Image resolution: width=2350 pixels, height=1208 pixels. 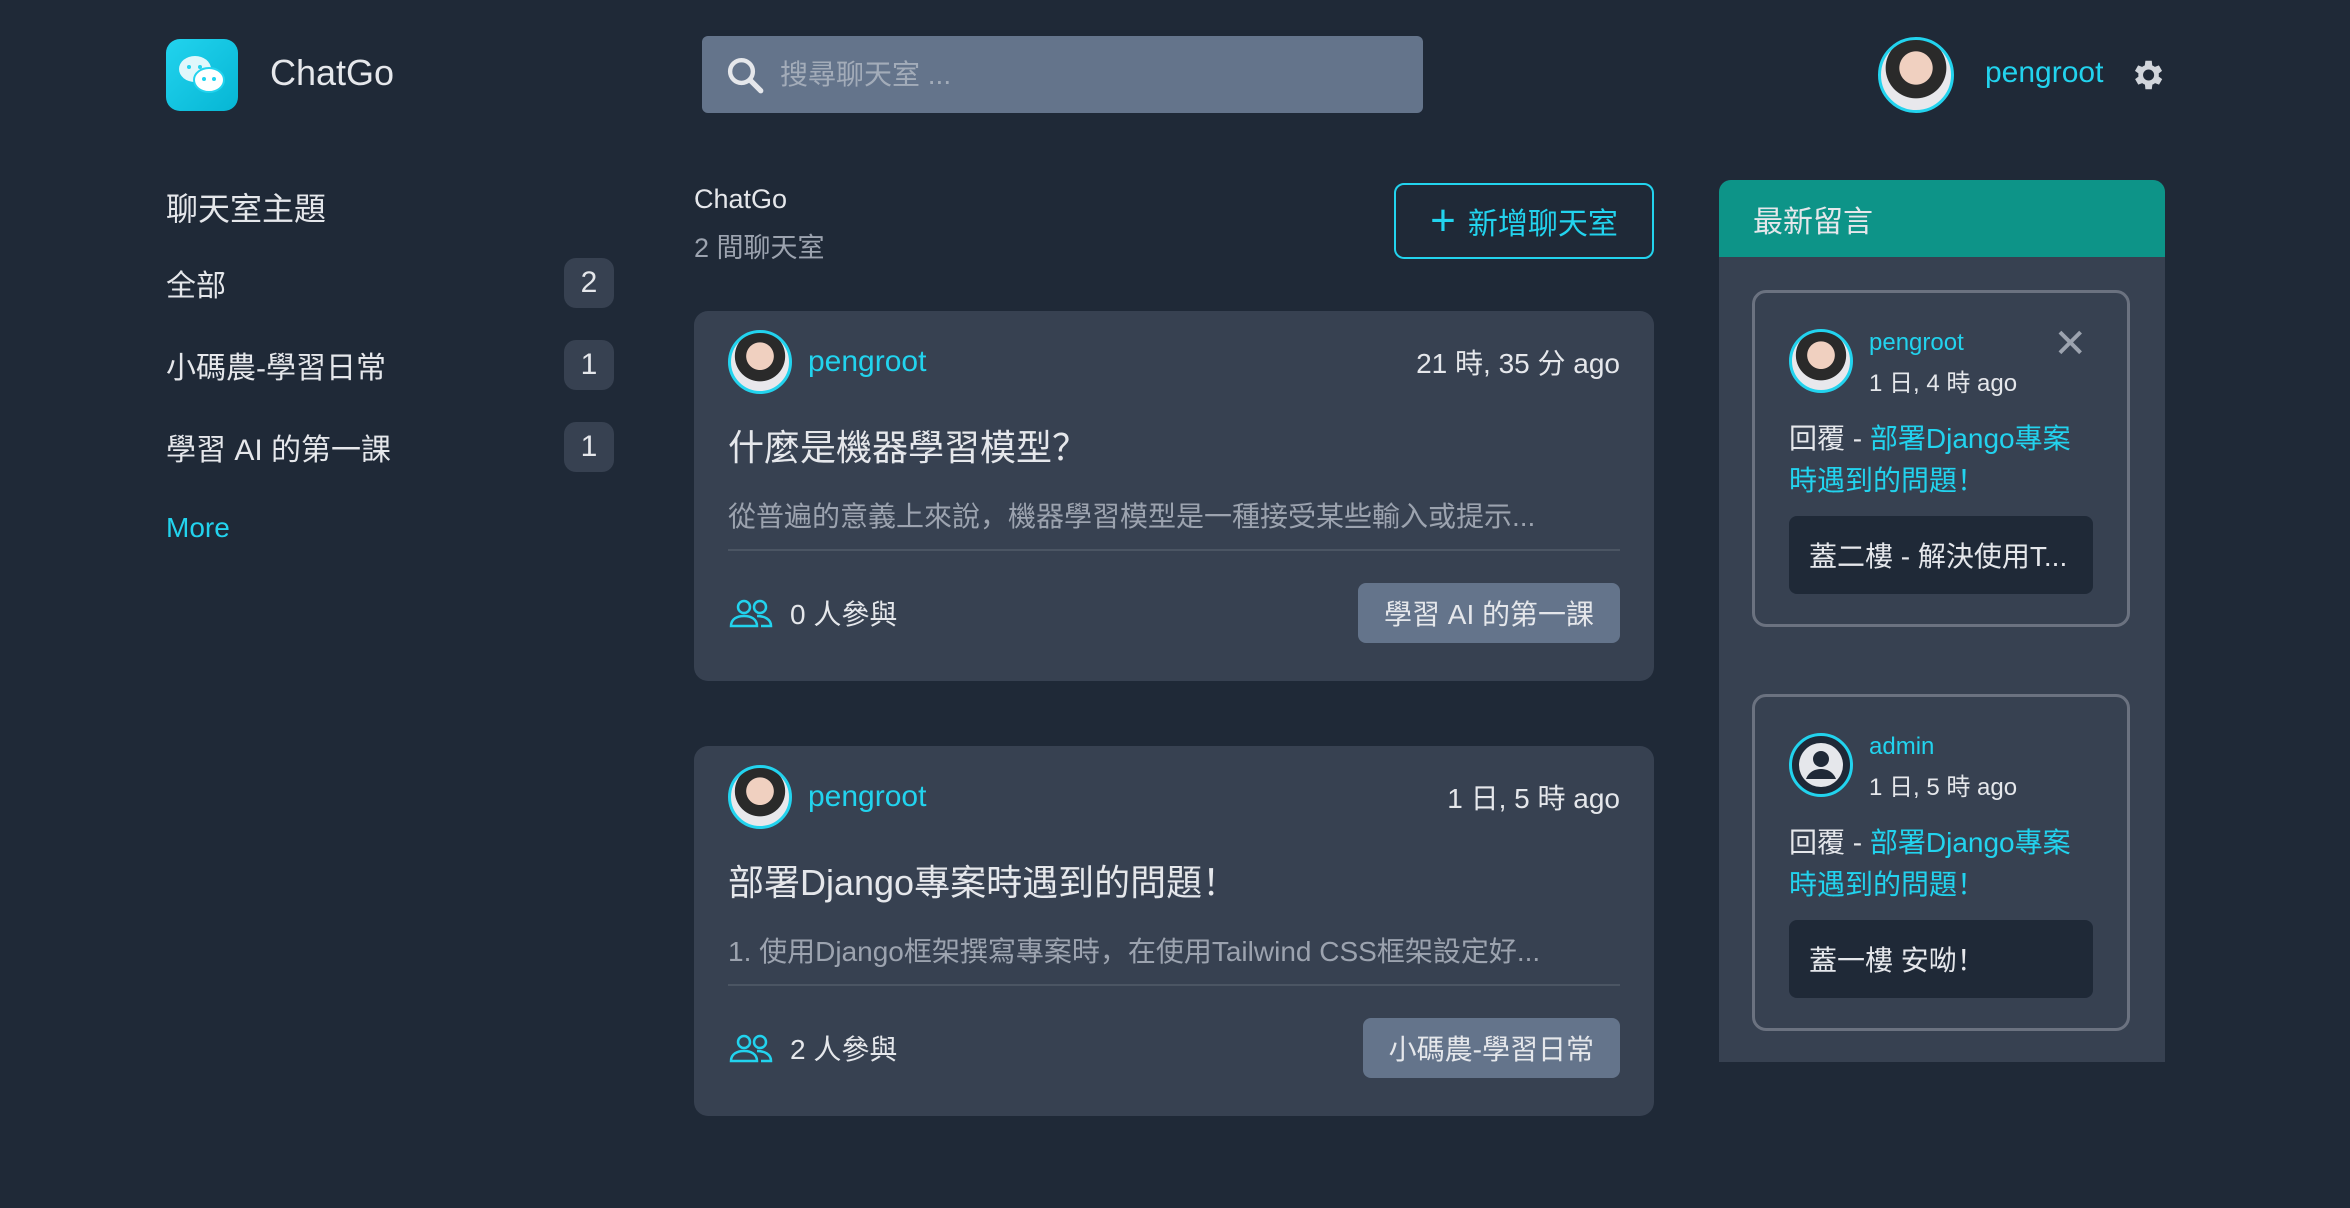 What do you see at coordinates (1080, 74) in the screenshot?
I see `search-input` at bounding box center [1080, 74].